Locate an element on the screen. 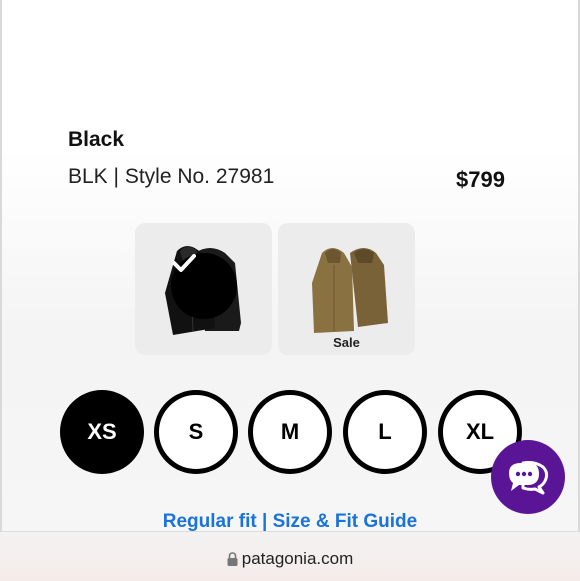 This screenshot has width=580, height=581. browser-url-bar: patagonia.com is located at coordinates (290, 556).